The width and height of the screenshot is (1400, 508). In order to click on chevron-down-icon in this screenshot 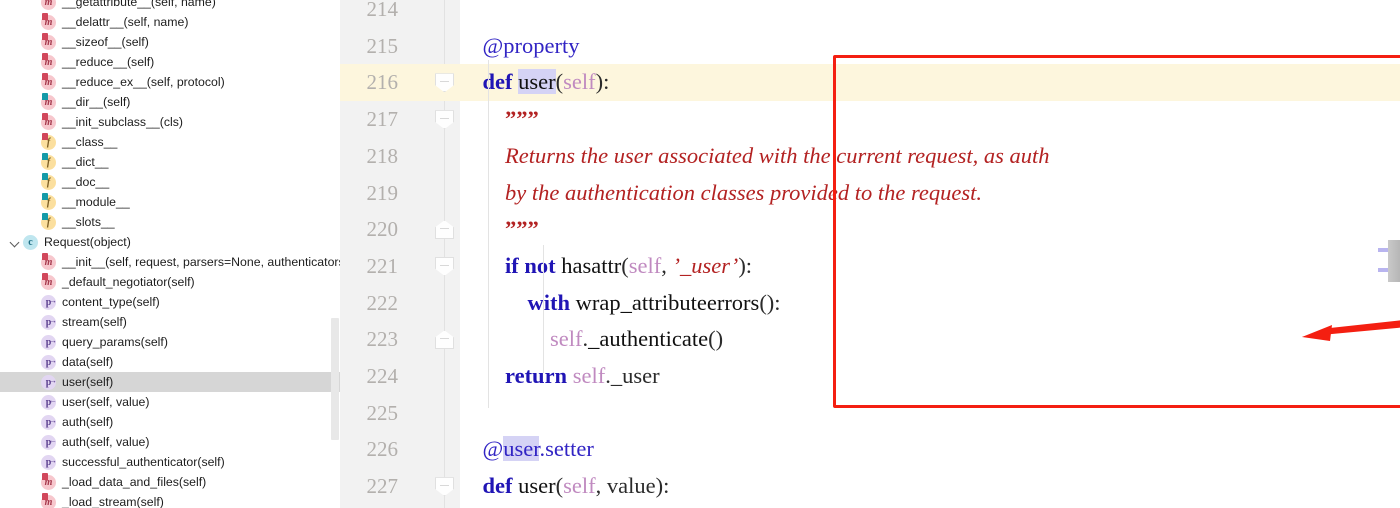, I will do `click(15, 242)`.